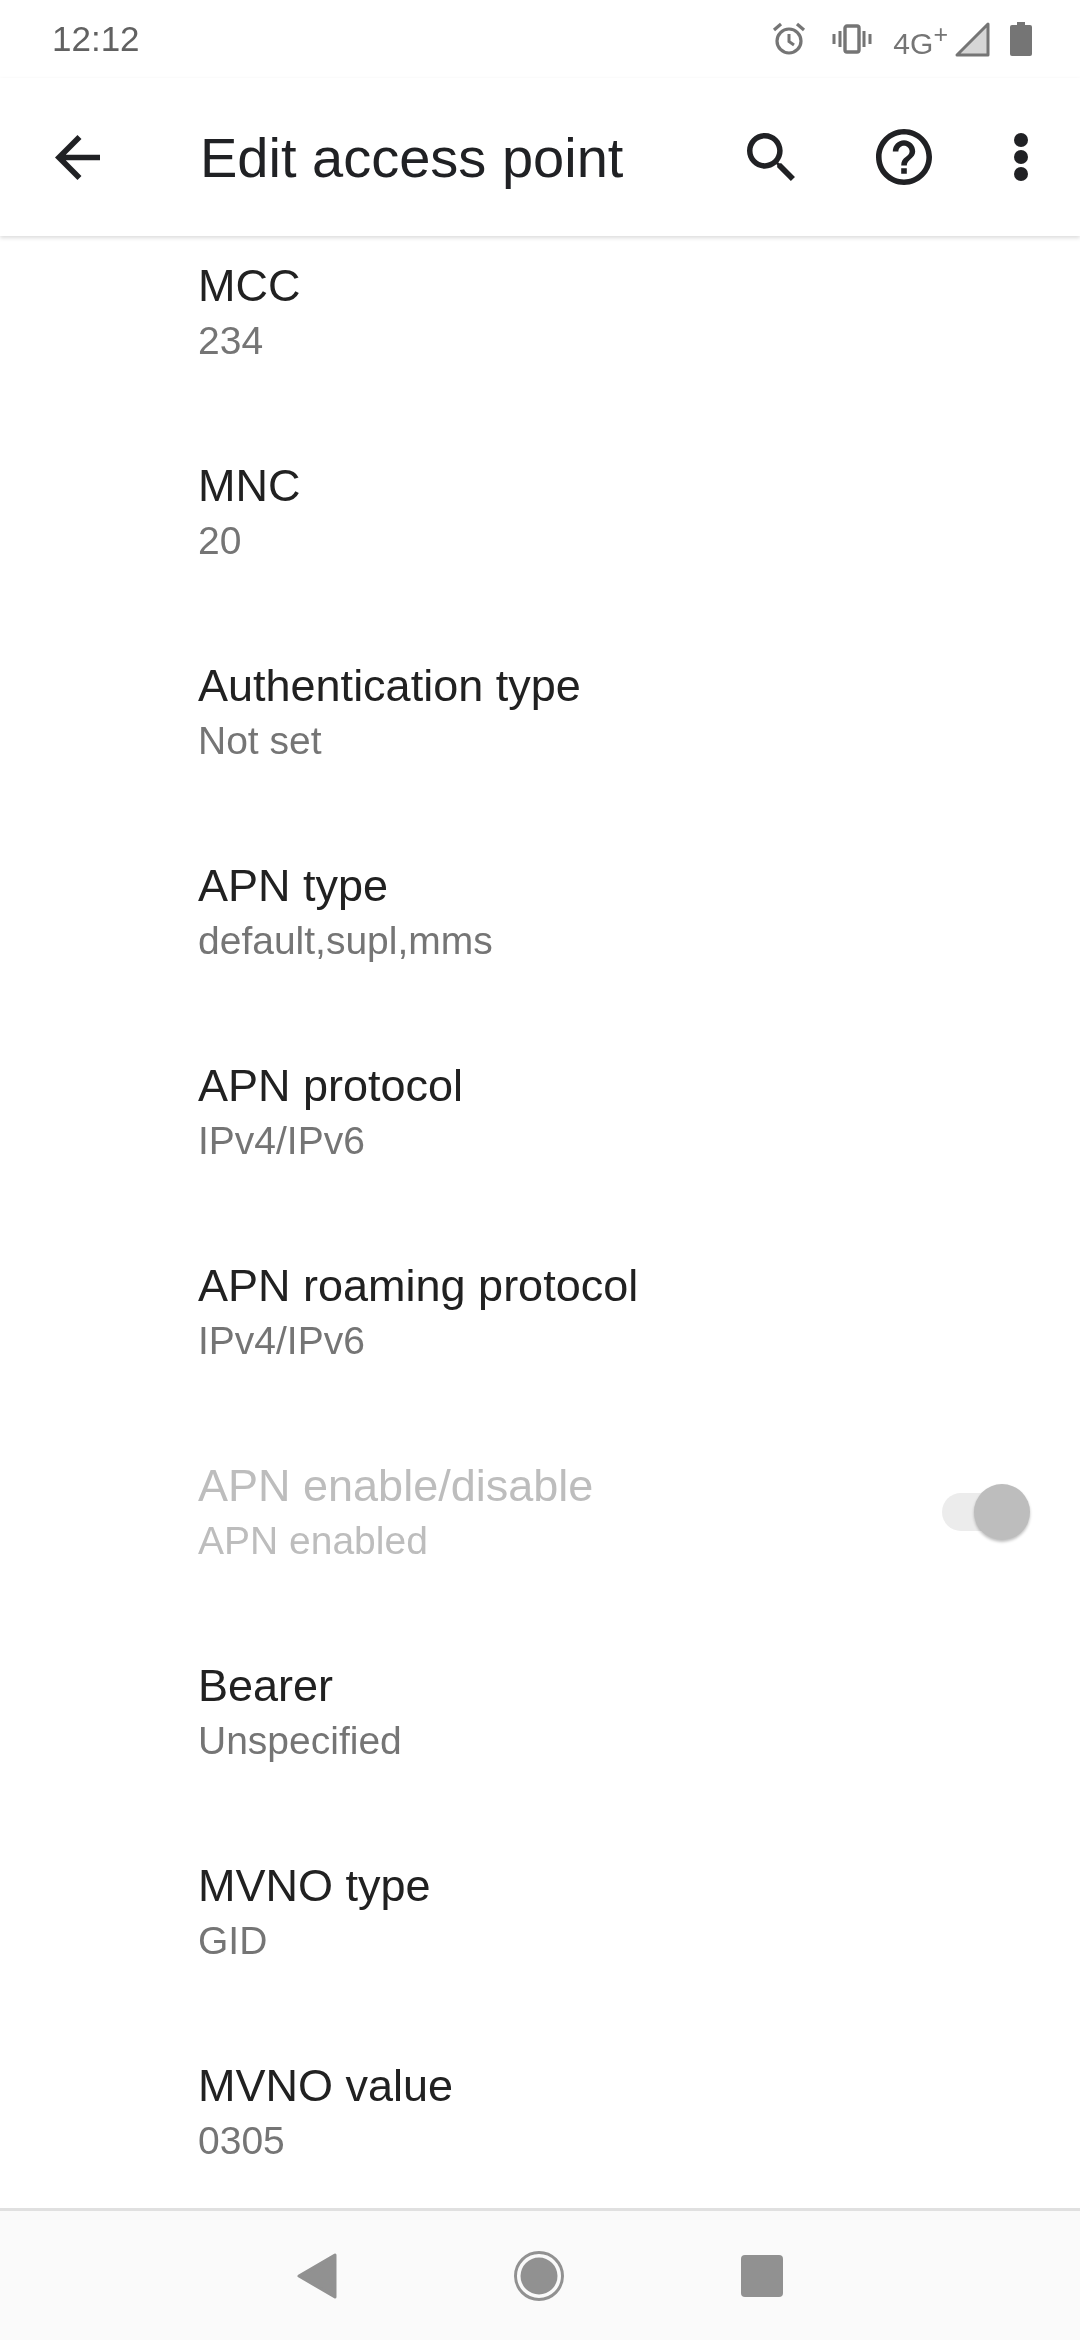  I want to click on home-nav-icon, so click(539, 2275).